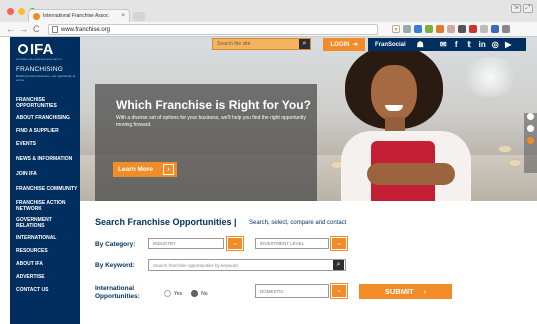 This screenshot has height=324, width=537. What do you see at coordinates (272, 291) in the screenshot?
I see `domestic-value: DOMESTIC` at bounding box center [272, 291].